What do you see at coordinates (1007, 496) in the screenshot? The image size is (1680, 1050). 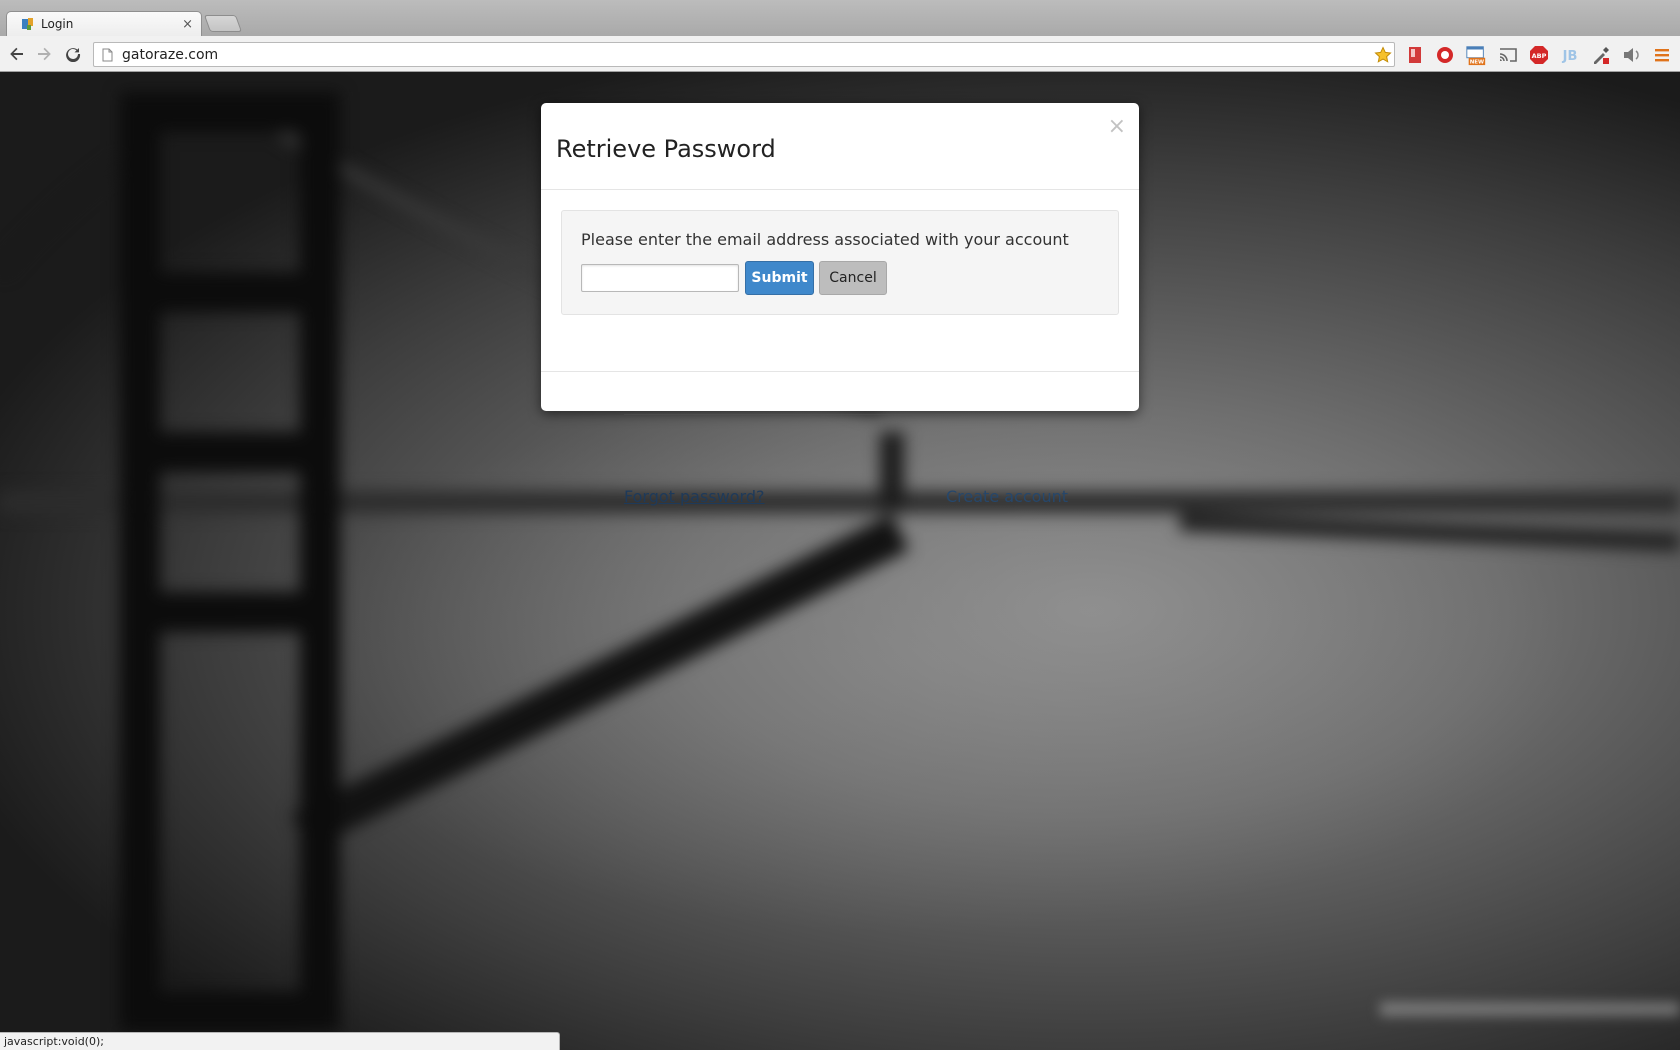 I see `create-account-link: Create account` at bounding box center [1007, 496].